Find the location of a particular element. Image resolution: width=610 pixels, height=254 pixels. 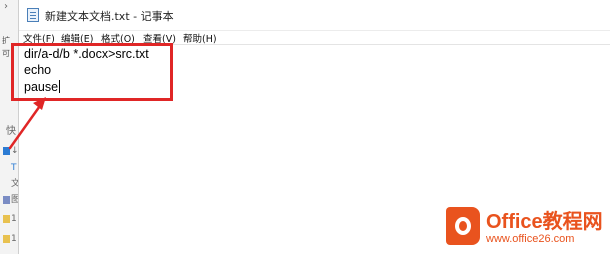

notepad-icon is located at coordinates (33, 15).